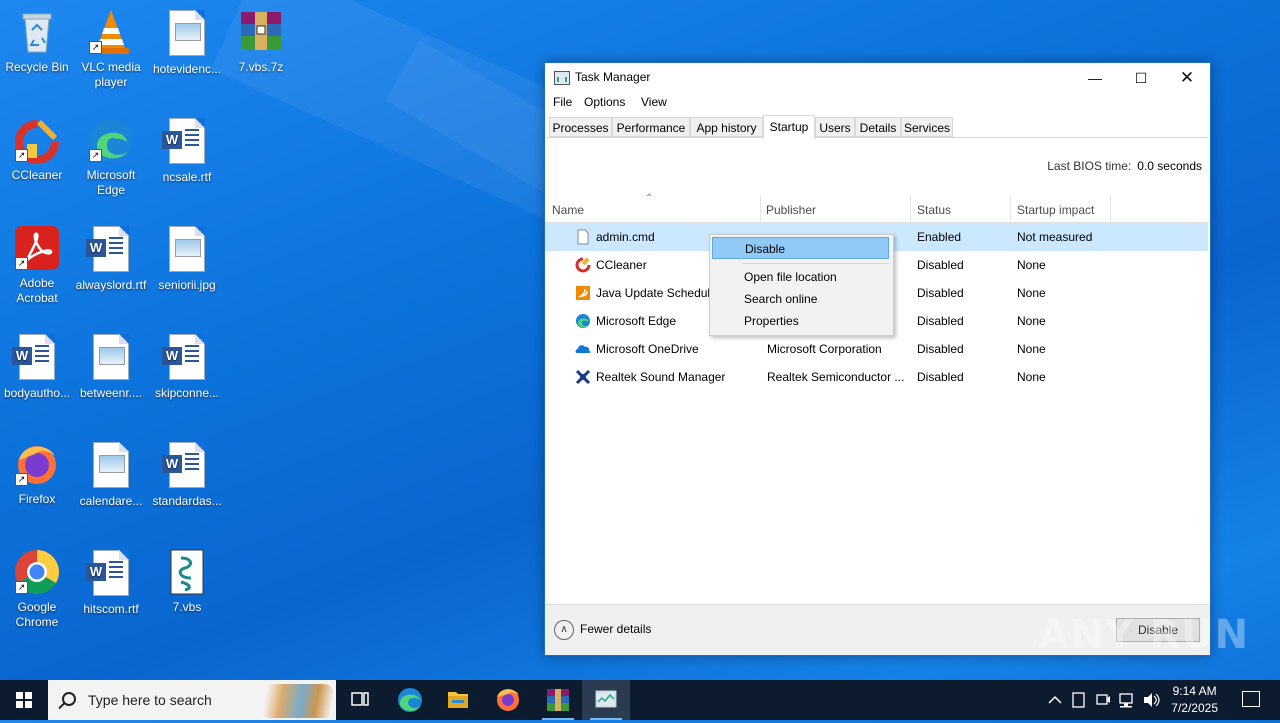 This screenshot has width=1280, height=723. I want to click on taskbar-task-manager, so click(606, 700).